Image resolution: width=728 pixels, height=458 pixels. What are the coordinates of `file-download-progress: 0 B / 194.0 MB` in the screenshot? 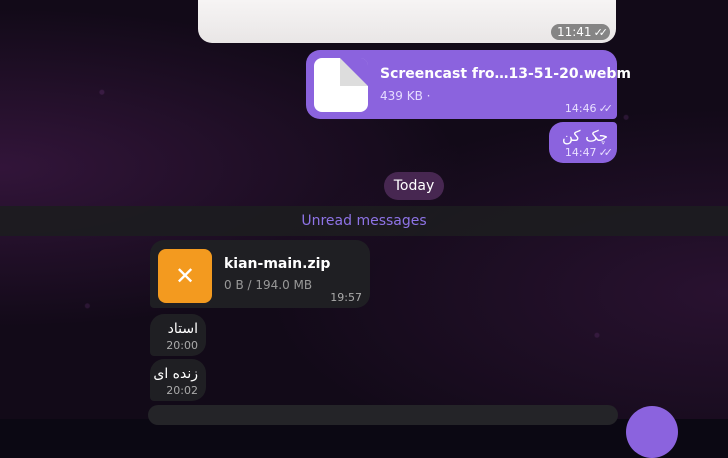 It's located at (268, 285).